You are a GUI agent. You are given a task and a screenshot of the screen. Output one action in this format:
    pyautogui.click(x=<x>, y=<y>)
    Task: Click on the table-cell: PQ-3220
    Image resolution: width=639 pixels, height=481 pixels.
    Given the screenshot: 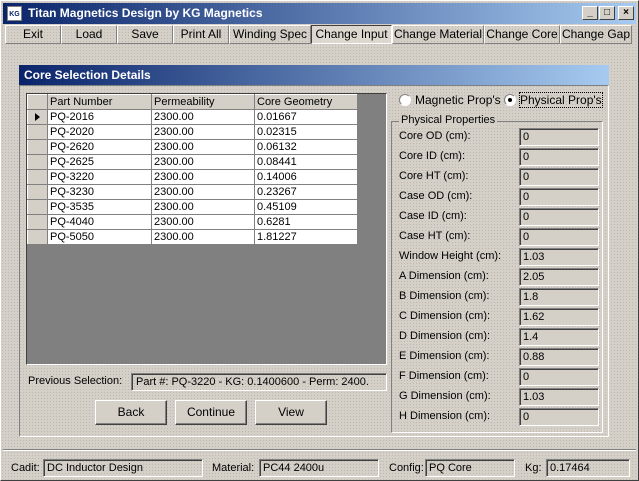 What is the action you would take?
    pyautogui.click(x=99, y=177)
    